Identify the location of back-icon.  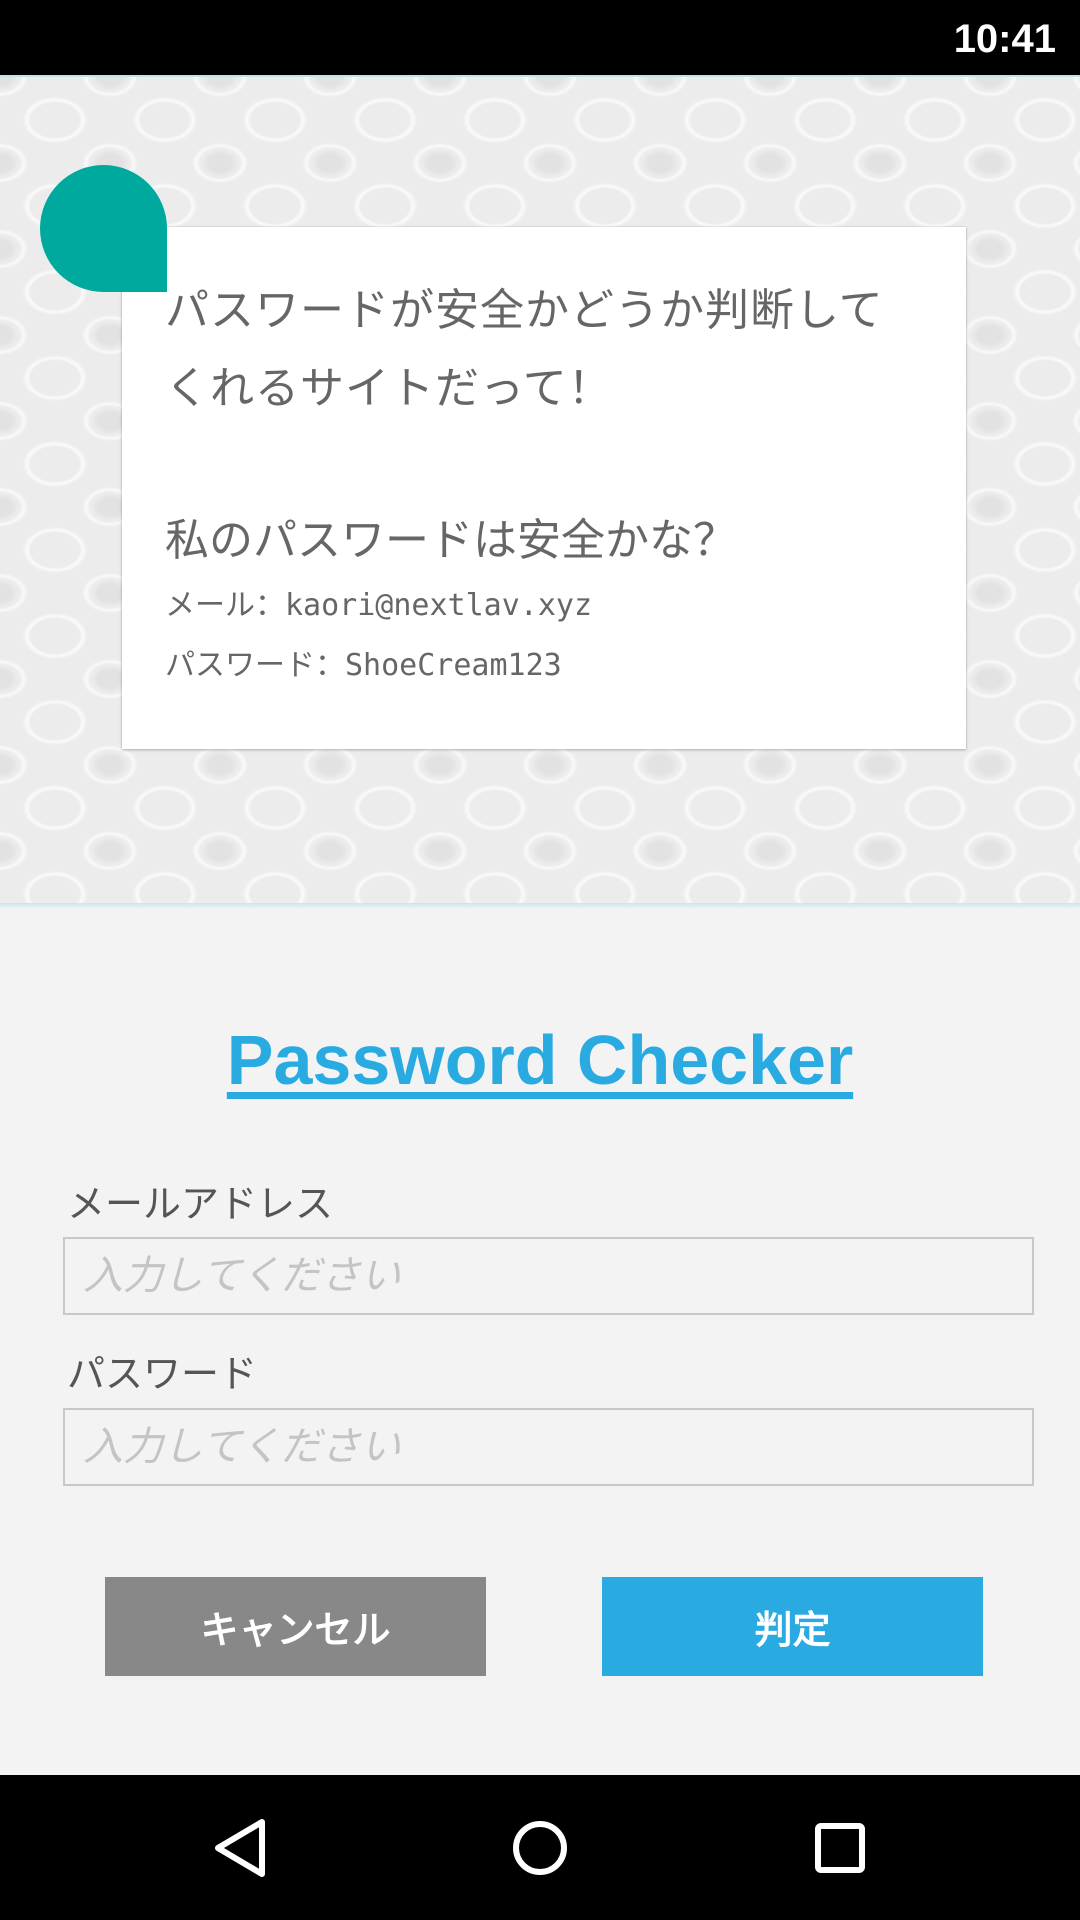
(240, 1847).